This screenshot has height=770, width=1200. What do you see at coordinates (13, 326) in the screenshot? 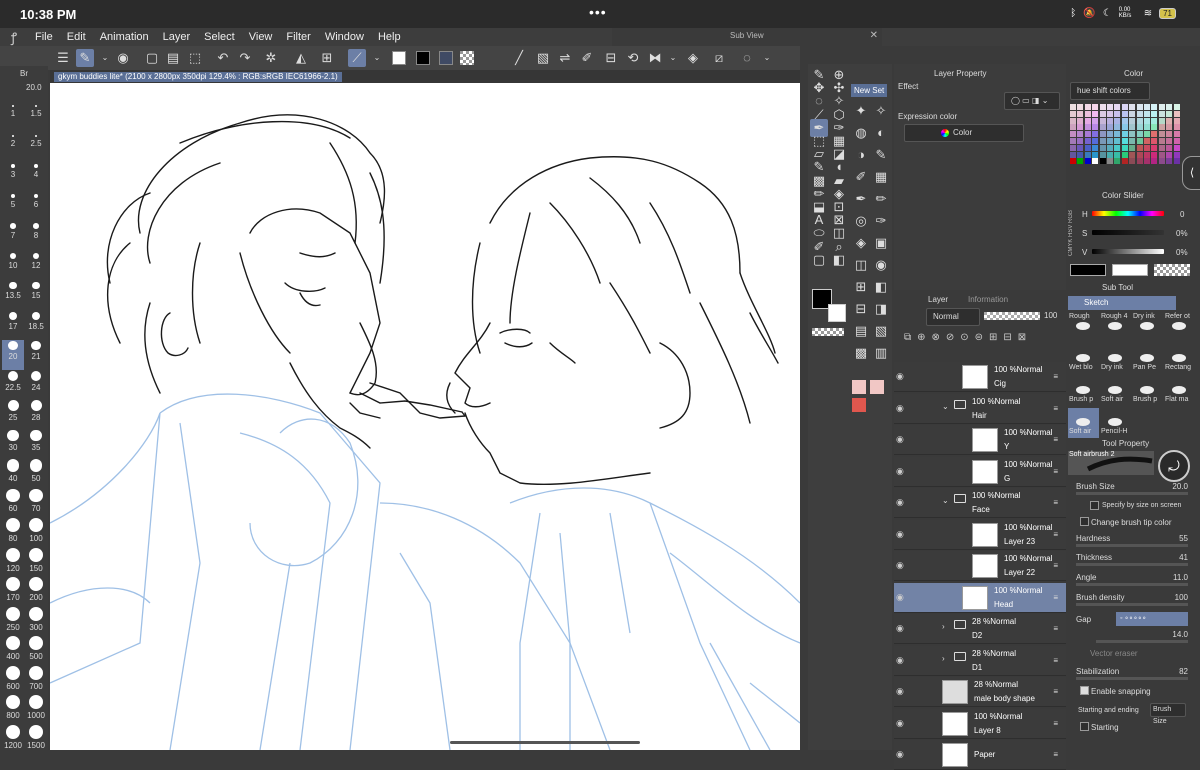
I see `brush-size-preset: 17` at bounding box center [13, 326].